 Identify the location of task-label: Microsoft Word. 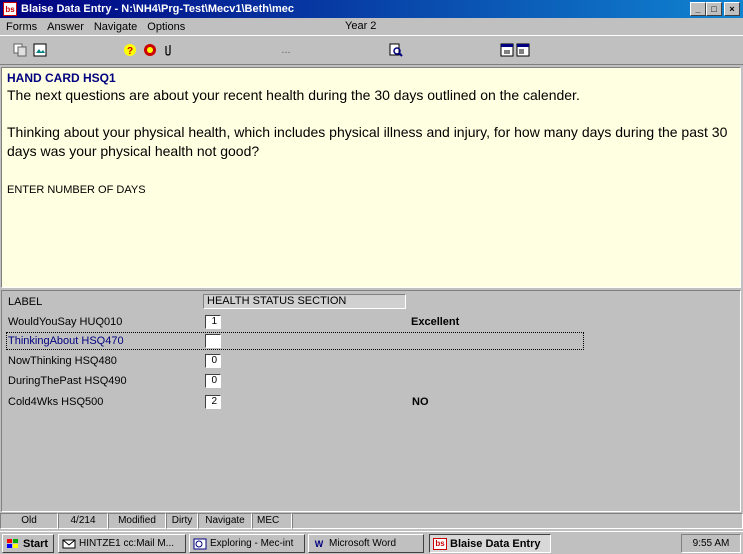
(363, 543).